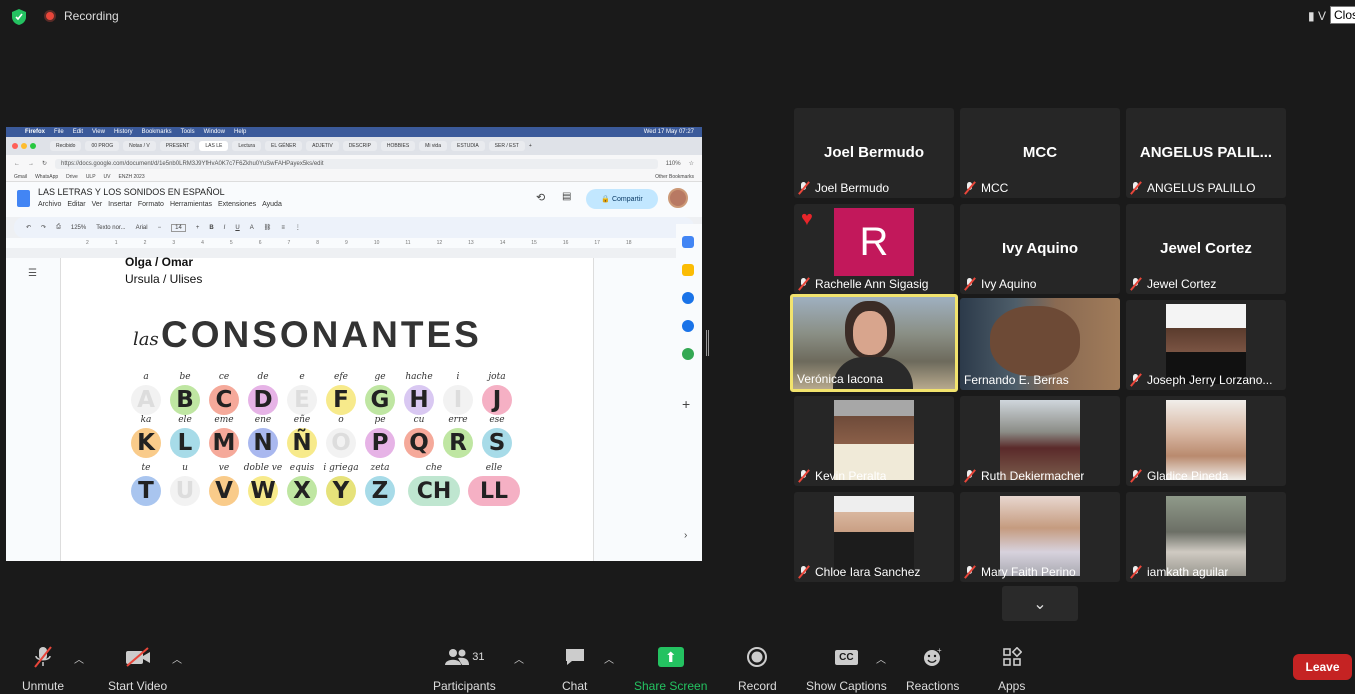 This screenshot has height=694, width=1355. I want to click on participants-count: 31, so click(478, 657).